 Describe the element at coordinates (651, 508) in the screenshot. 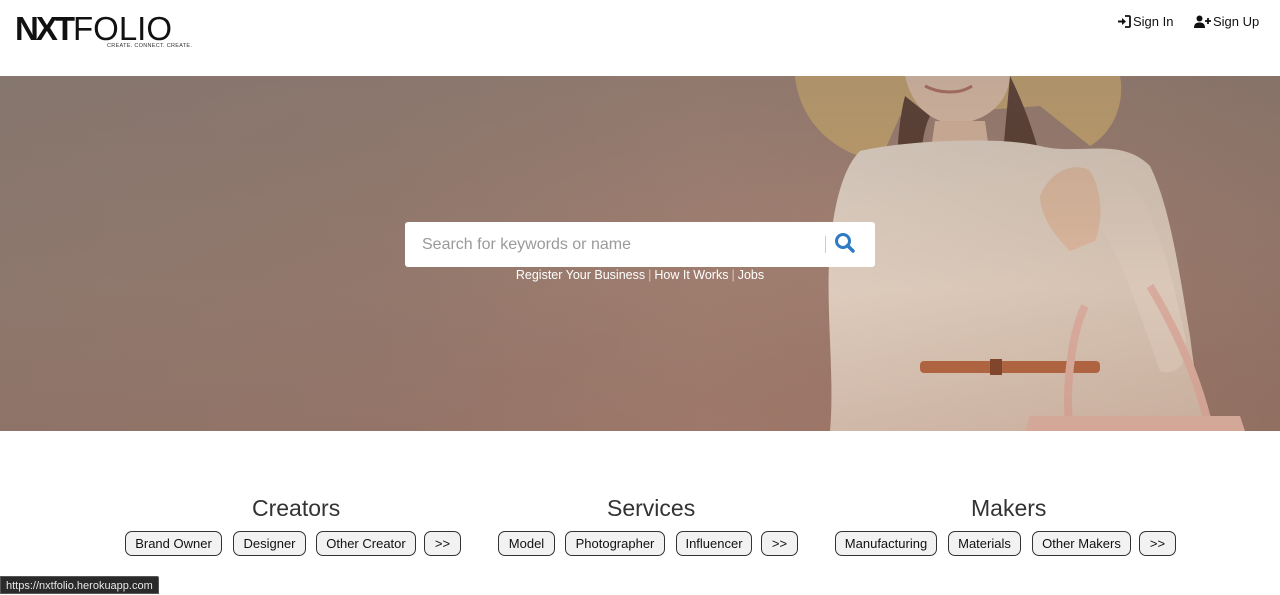

I see `category-title: Services` at that location.